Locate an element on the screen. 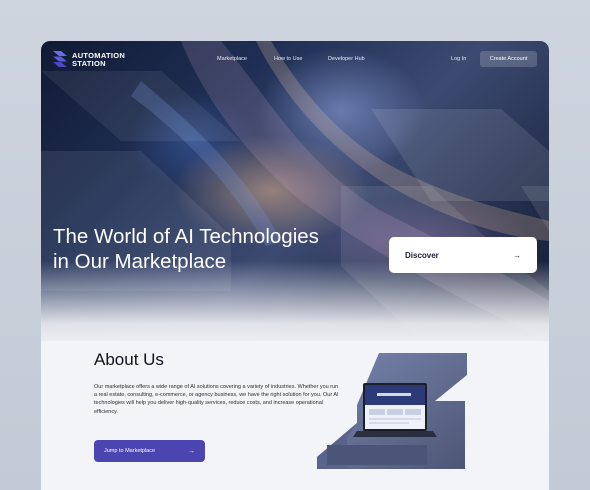 The height and width of the screenshot is (490, 590). jump-button-label: Jump to Marketplace is located at coordinates (130, 451).